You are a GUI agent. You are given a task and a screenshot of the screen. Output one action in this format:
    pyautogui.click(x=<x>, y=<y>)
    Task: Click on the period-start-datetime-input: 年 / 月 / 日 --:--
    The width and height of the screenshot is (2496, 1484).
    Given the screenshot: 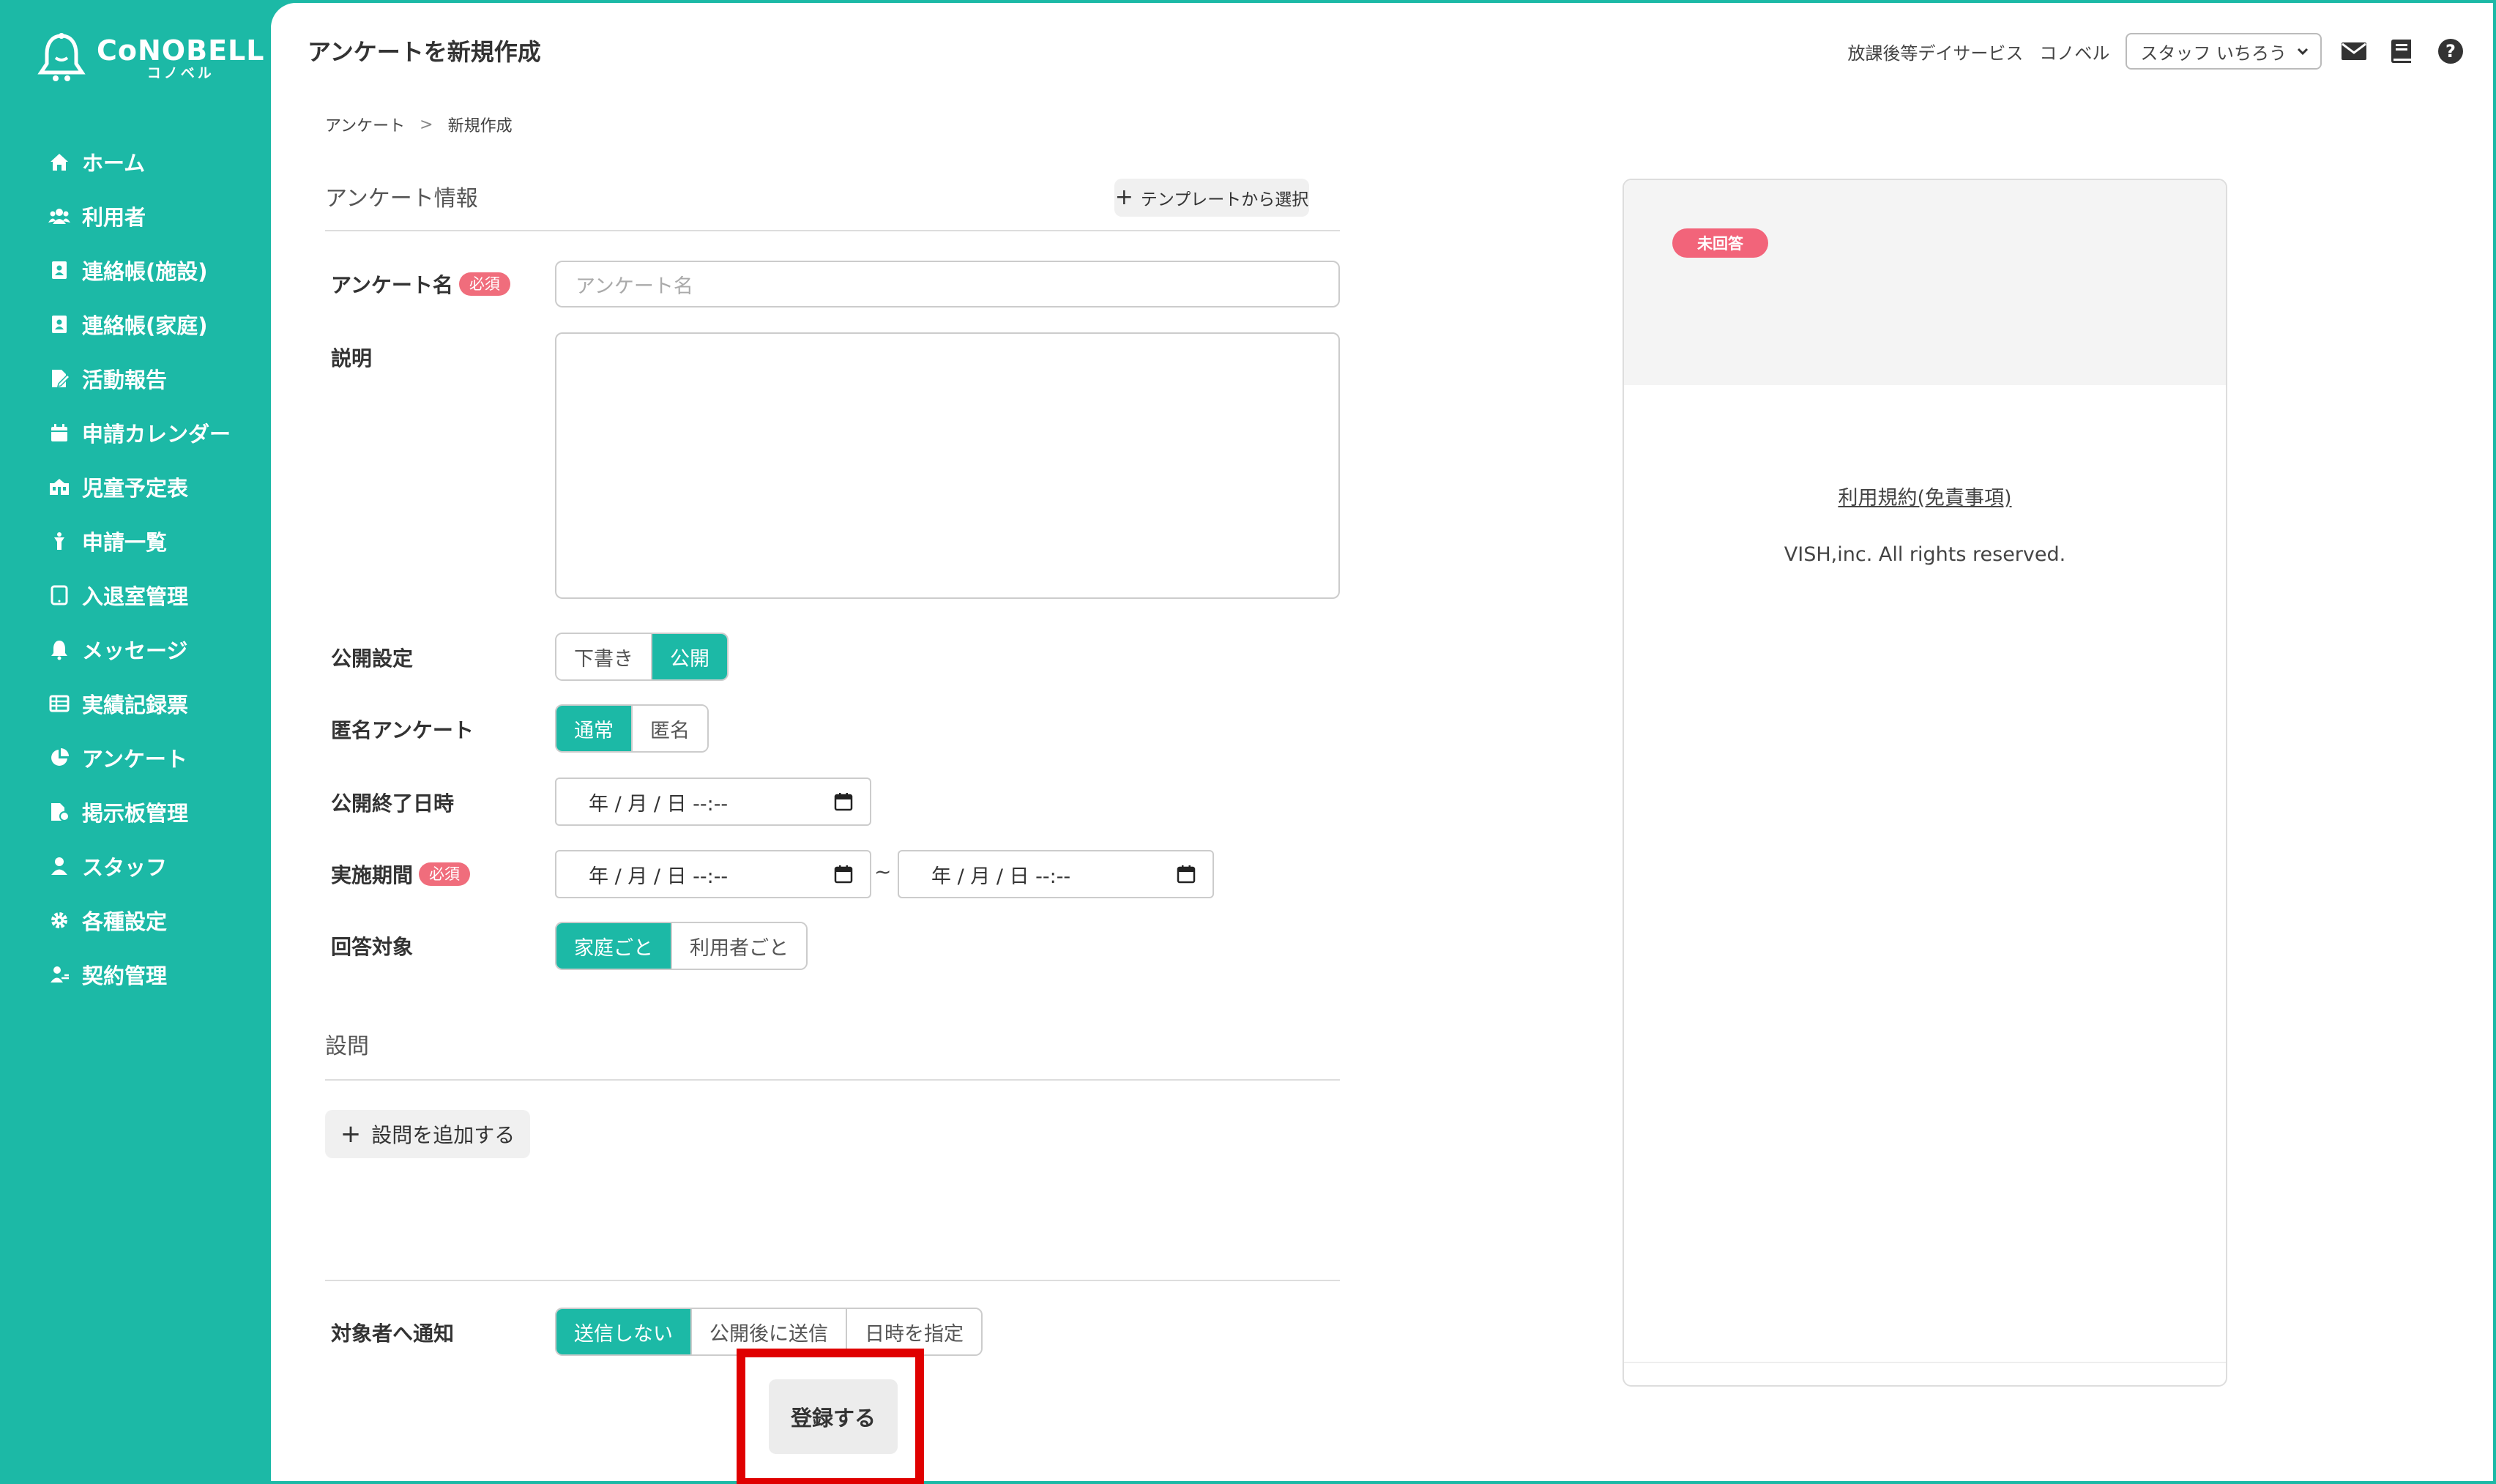 What is the action you would take?
    pyautogui.click(x=713, y=874)
    